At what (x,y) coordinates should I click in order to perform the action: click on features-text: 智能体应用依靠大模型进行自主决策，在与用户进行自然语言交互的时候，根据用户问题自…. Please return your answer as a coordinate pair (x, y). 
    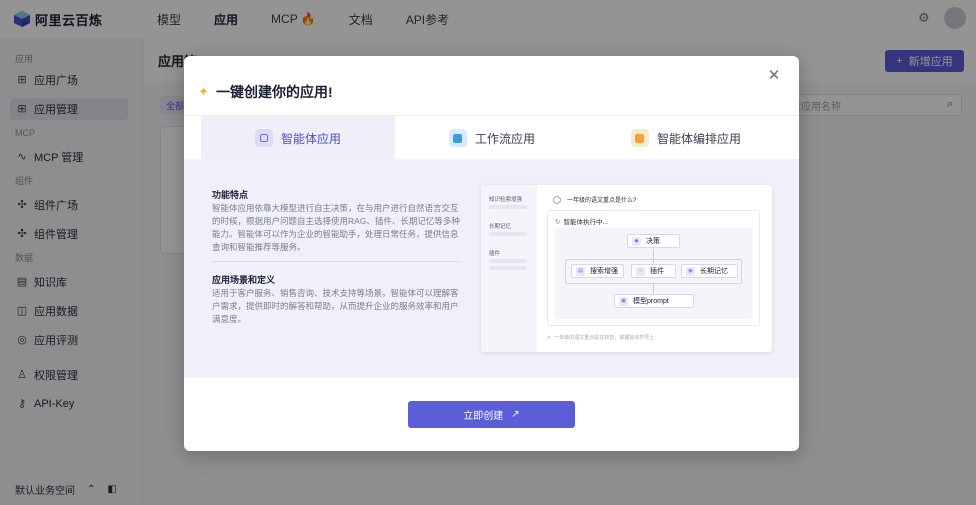
    Looking at the image, I should click on (336, 227).